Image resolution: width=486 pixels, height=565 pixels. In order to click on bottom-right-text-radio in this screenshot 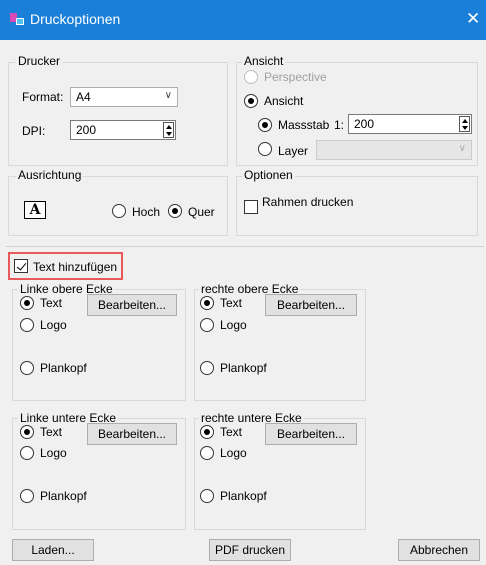, I will do `click(207, 432)`.